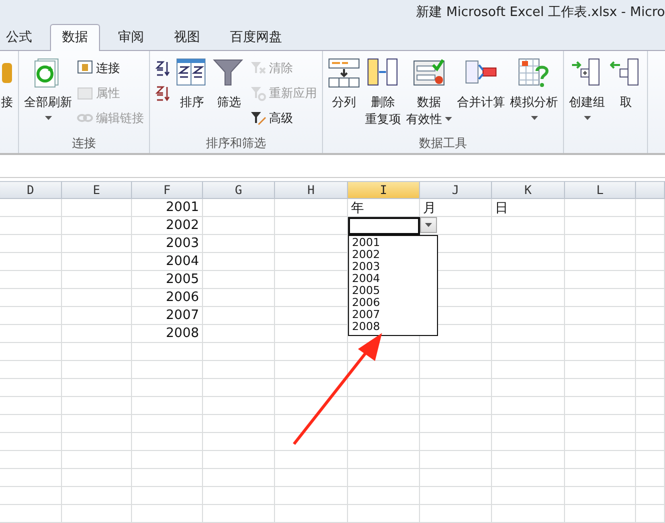 The image size is (665, 523). I want to click on ribbon-button: 接, so click(7, 83).